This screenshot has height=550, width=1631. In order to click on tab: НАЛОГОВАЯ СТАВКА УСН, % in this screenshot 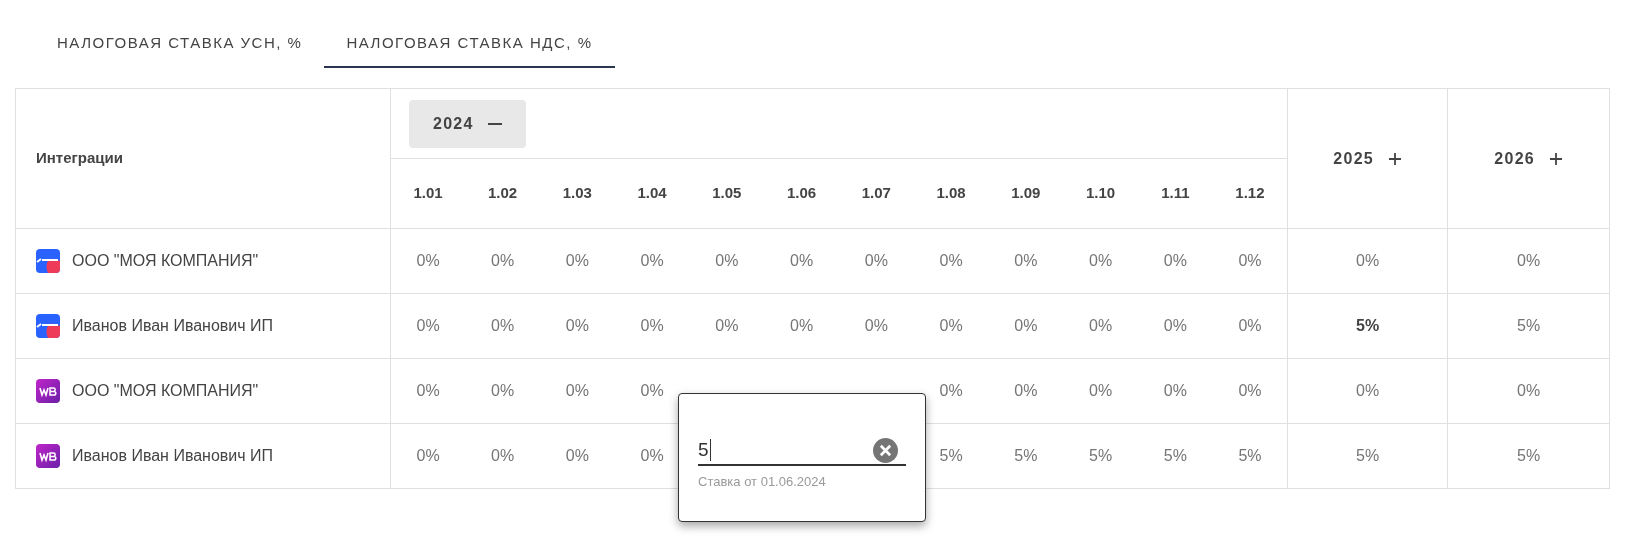, I will do `click(180, 44)`.